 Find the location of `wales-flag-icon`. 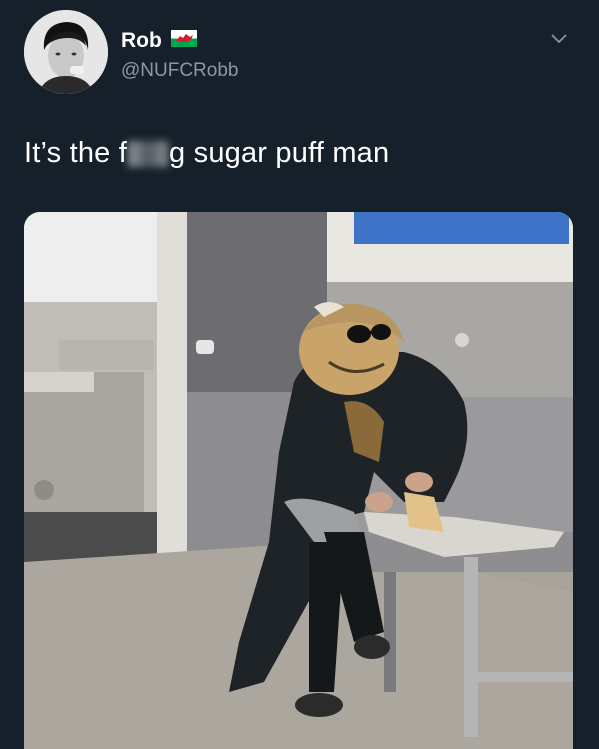

wales-flag-icon is located at coordinates (183, 41).